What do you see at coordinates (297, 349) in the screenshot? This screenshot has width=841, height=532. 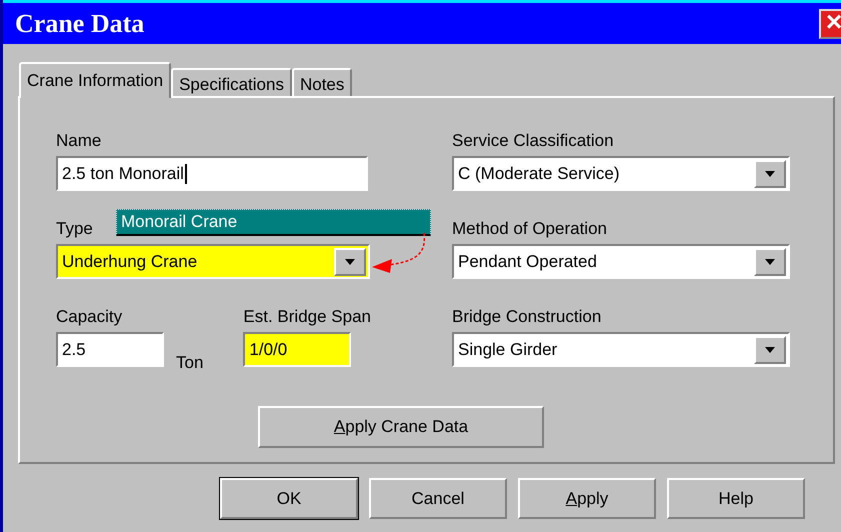 I see `input-field: 1/0/0` at bounding box center [297, 349].